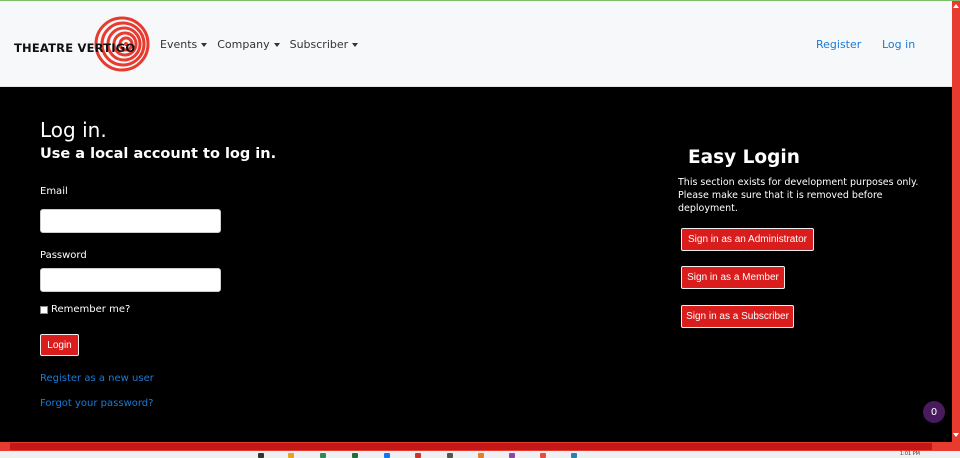 The height and width of the screenshot is (458, 960). I want to click on register-link: Register, so click(838, 44).